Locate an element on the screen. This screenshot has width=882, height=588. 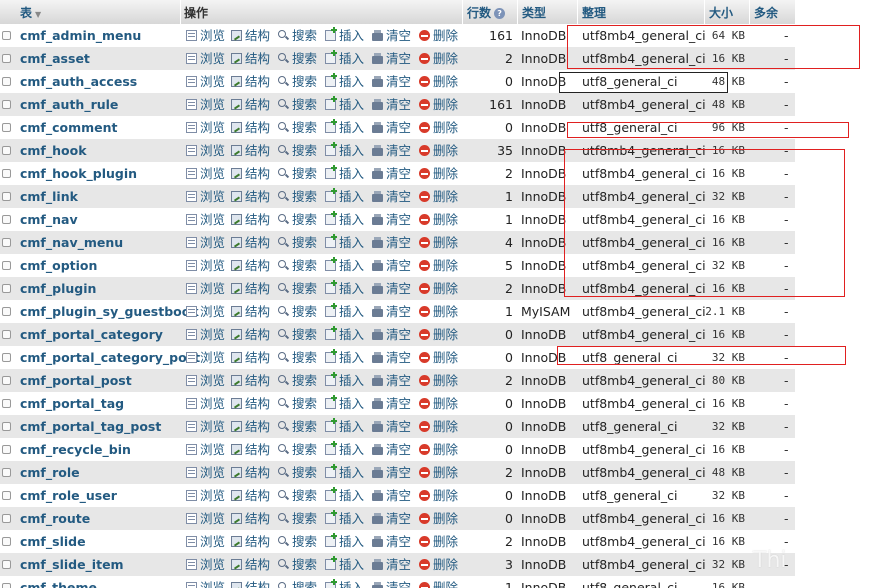
table-name-link: cmf_portal_category_post is located at coordinates (110, 357).